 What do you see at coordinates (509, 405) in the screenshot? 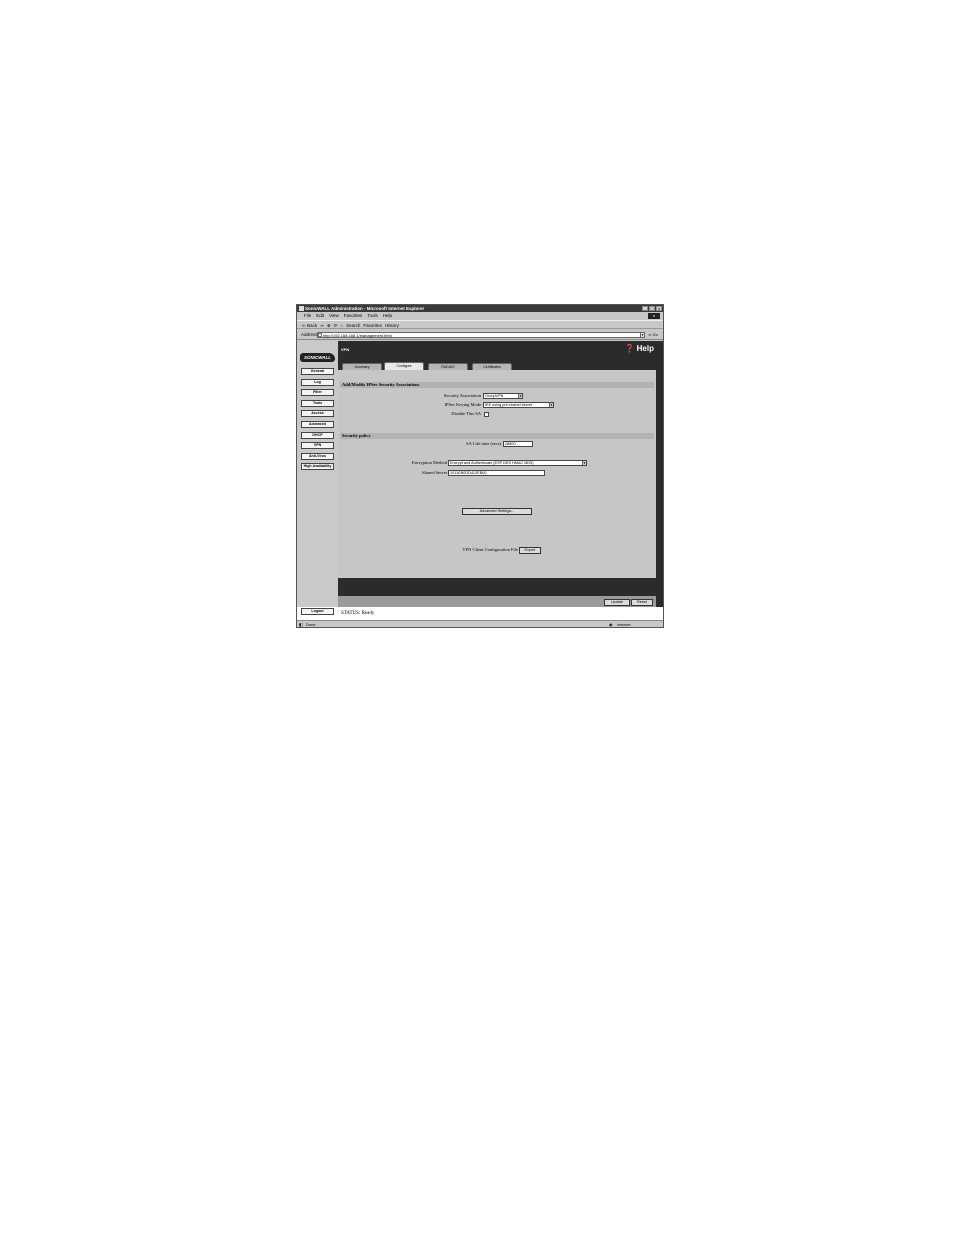
I see `keying-mode-value: IKE using pre-shared secret` at bounding box center [509, 405].